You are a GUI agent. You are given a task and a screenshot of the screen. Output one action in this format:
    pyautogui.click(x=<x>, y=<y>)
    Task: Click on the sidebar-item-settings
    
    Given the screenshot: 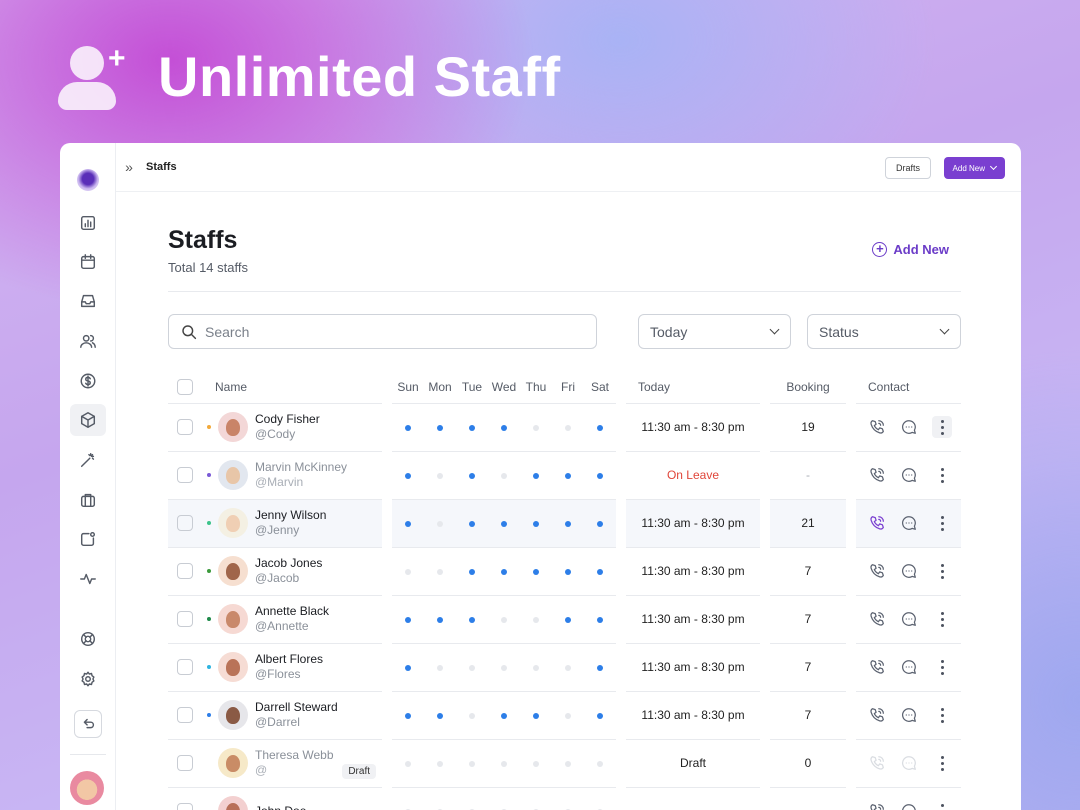 What is the action you would take?
    pyautogui.click(x=88, y=679)
    